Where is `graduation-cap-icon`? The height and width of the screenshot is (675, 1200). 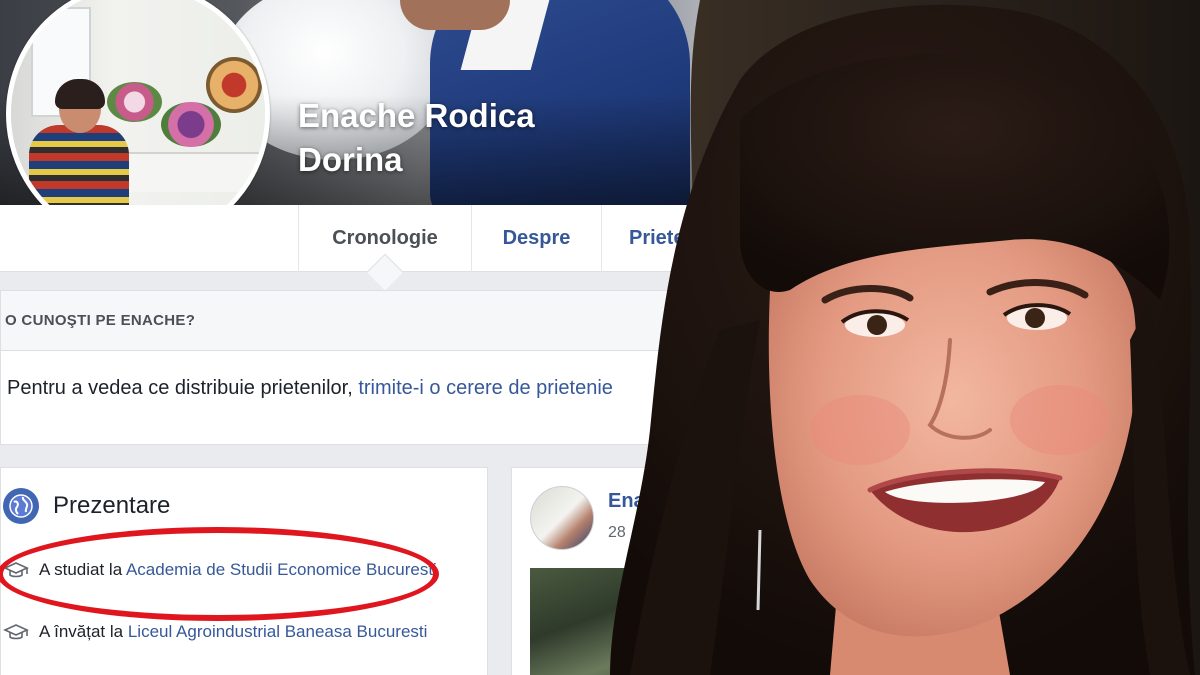 graduation-cap-icon is located at coordinates (16, 633).